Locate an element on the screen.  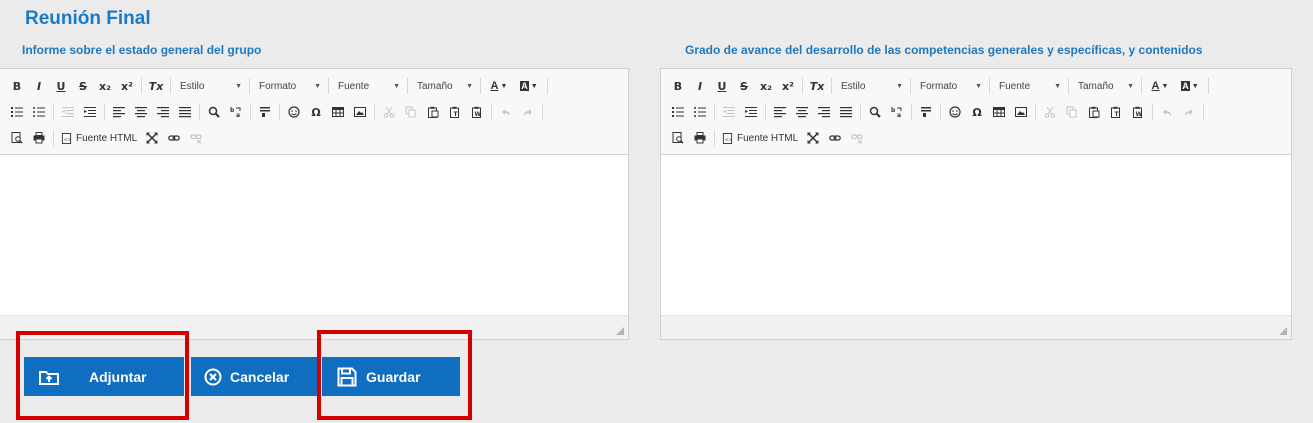
chevron-down-icon: ▼ is located at coordinates (396, 86).